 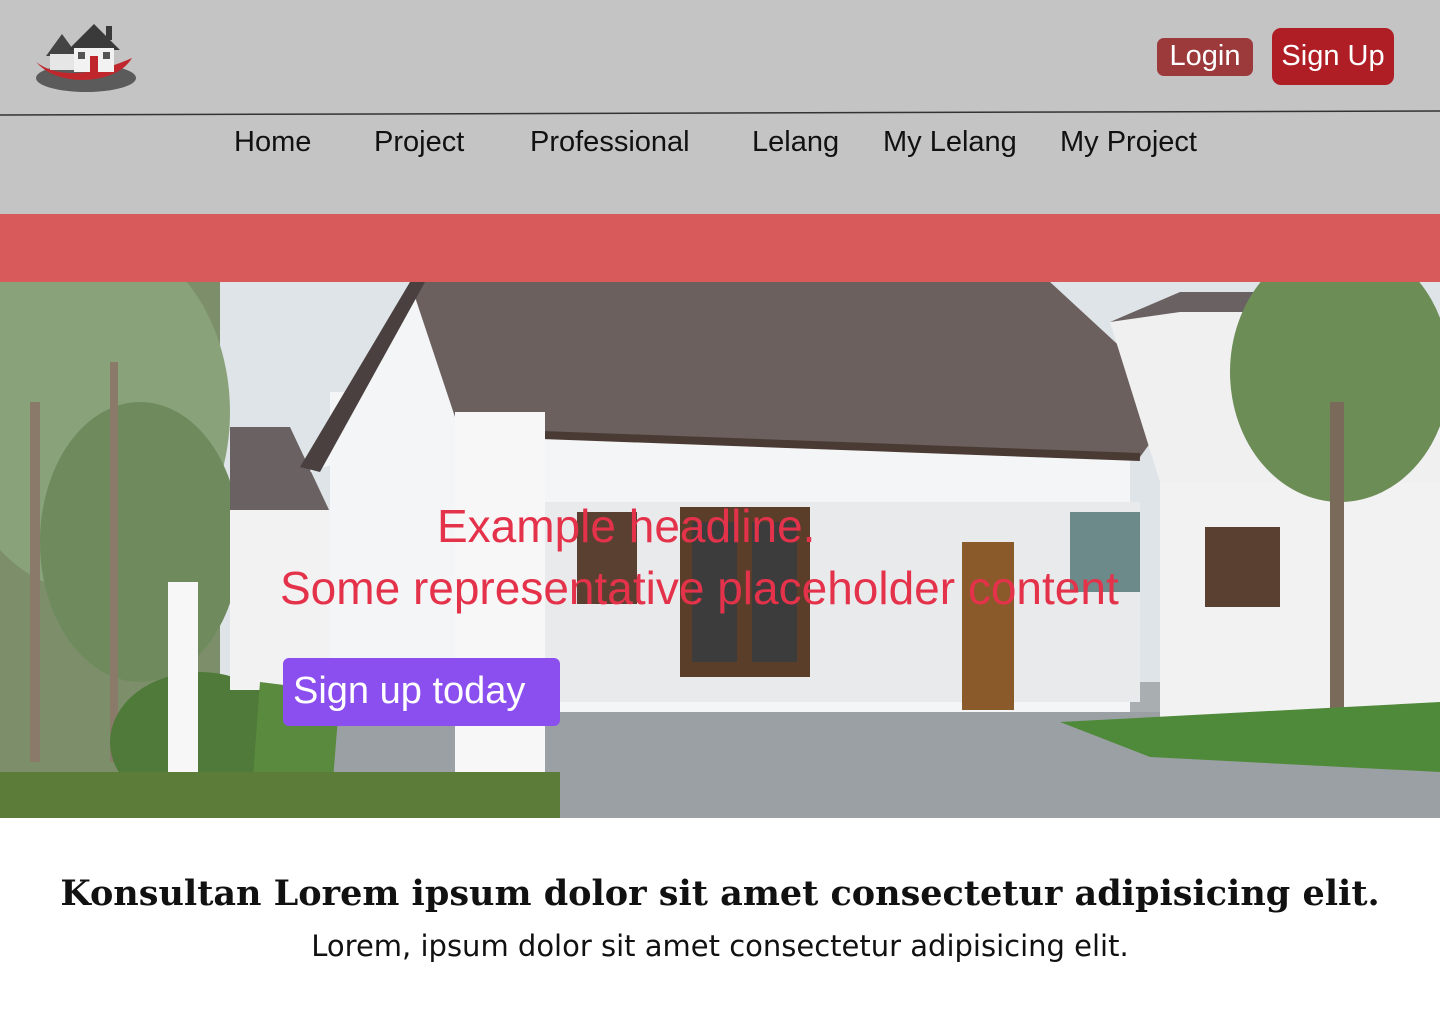 What do you see at coordinates (419, 142) in the screenshot?
I see `nav-item-project: Project` at bounding box center [419, 142].